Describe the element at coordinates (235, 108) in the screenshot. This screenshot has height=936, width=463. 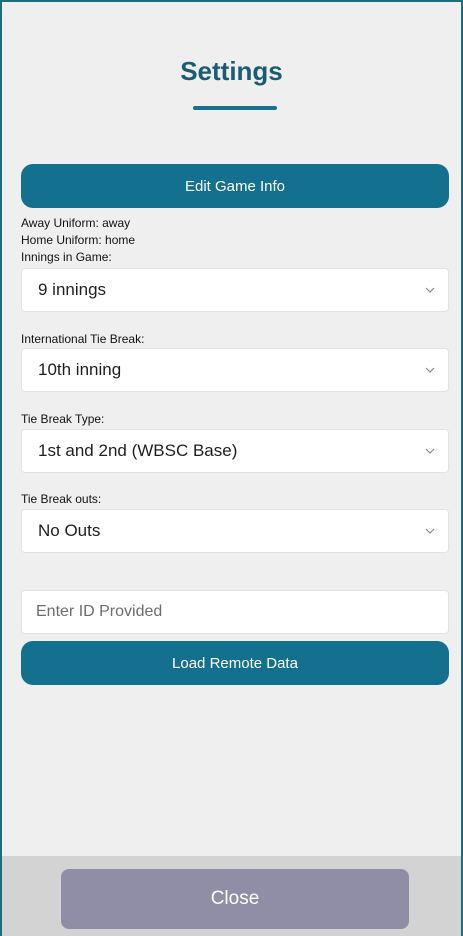
I see `title-underline` at that location.